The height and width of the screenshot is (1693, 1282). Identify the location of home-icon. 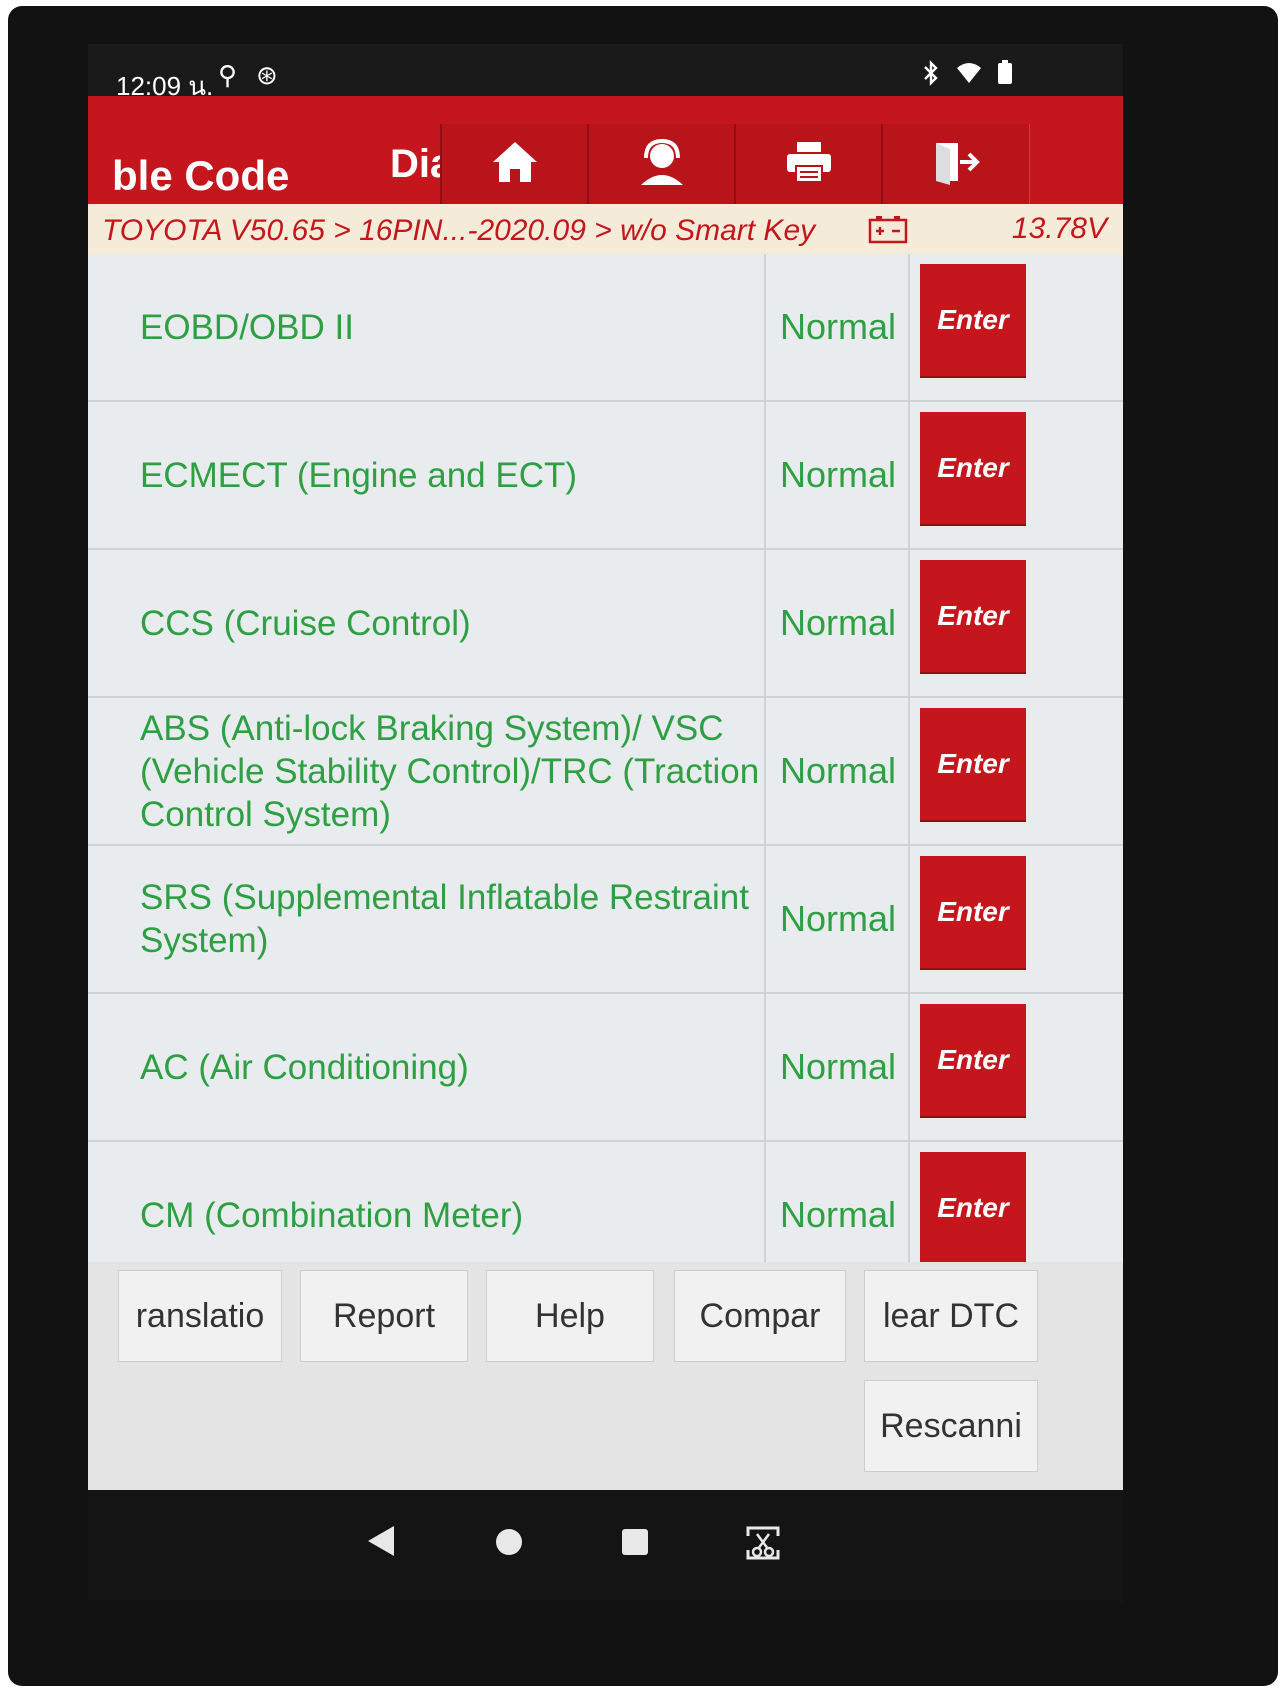
(515, 164).